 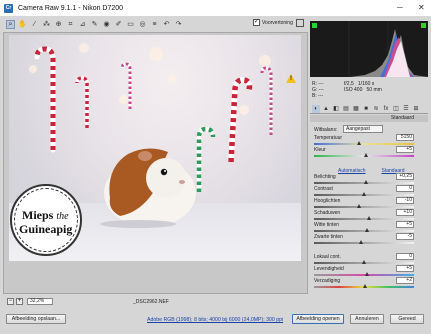 What do you see at coordinates (416, 109) in the screenshot?
I see `snapshots-tab-icon: ⊞` at bounding box center [416, 109].